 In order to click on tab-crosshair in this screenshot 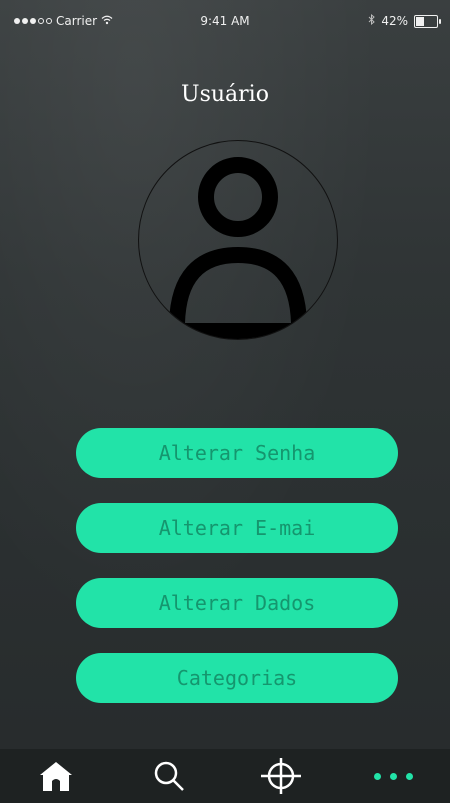, I will do `click(281, 776)`.